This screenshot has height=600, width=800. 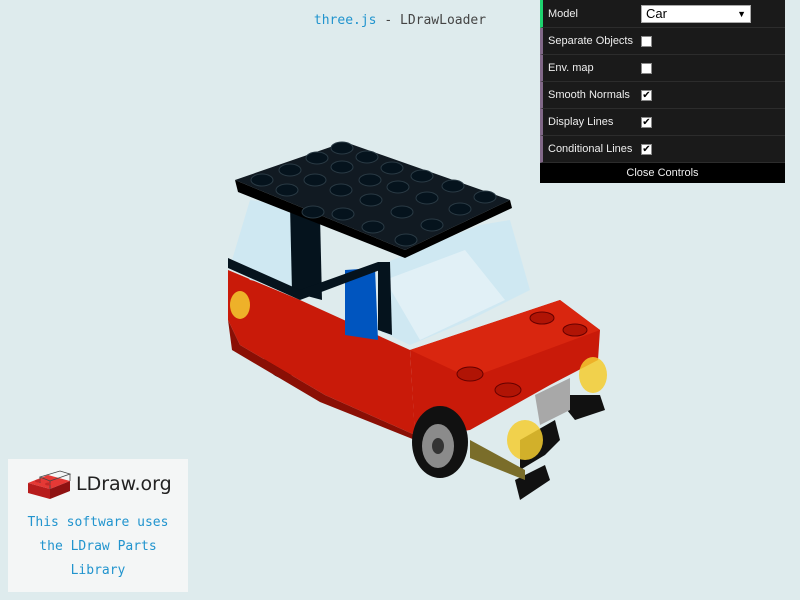 What do you see at coordinates (662, 149) in the screenshot?
I see `conditional-lines-row: Conditional Lines ✔` at bounding box center [662, 149].